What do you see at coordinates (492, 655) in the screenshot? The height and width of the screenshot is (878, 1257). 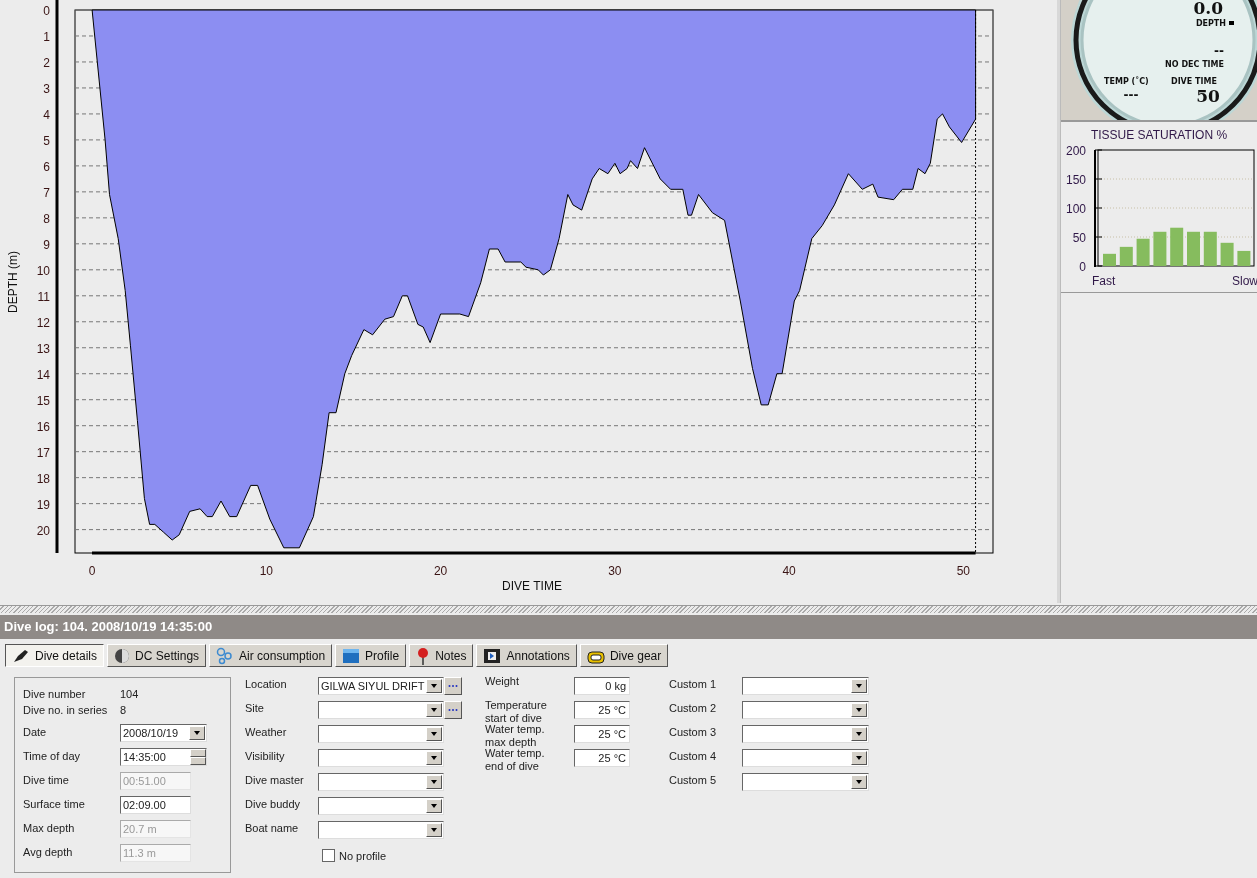 I see `film-icon` at bounding box center [492, 655].